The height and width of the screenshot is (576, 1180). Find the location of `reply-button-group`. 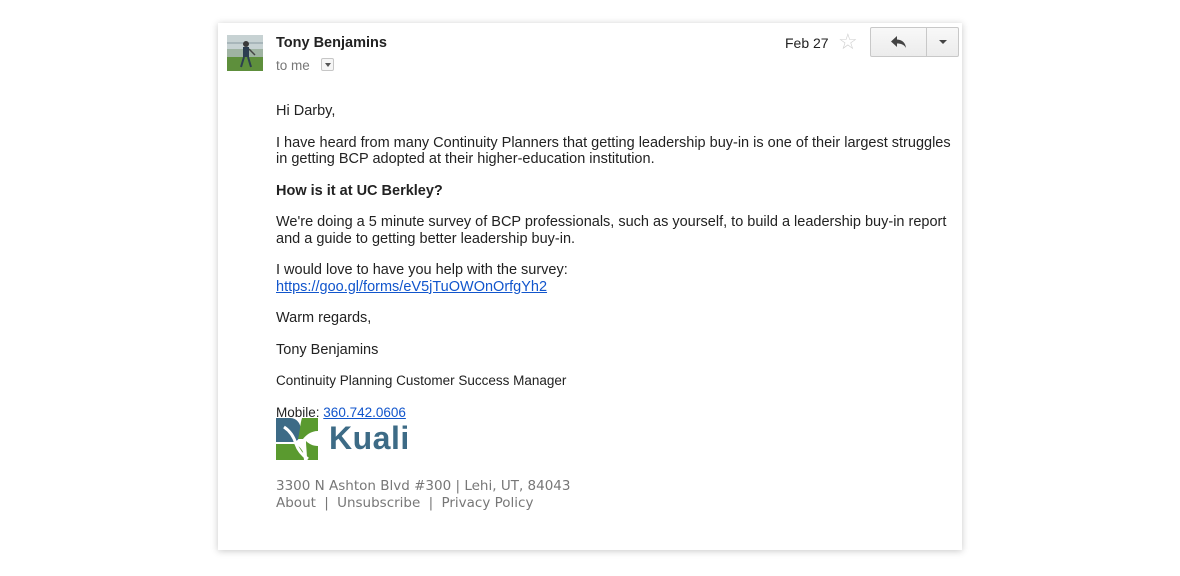

reply-button-group is located at coordinates (914, 42).